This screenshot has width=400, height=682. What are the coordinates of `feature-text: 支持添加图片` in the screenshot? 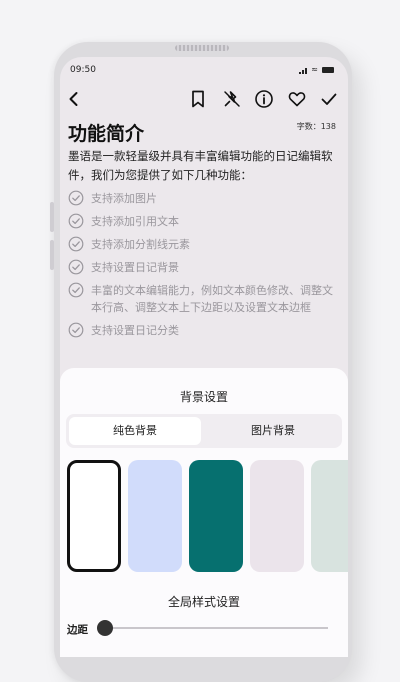 It's located at (124, 198).